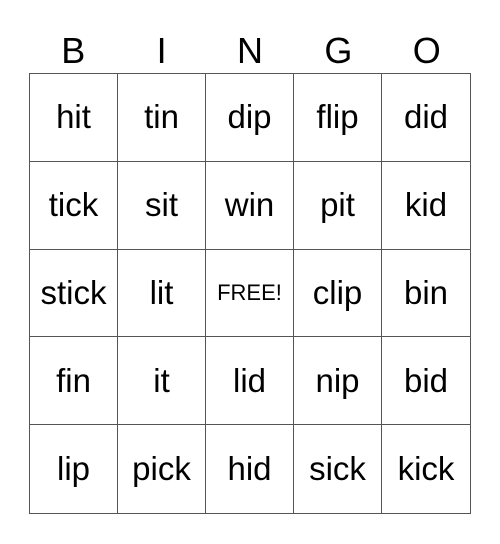  I want to click on bingo-cell: dip, so click(250, 118).